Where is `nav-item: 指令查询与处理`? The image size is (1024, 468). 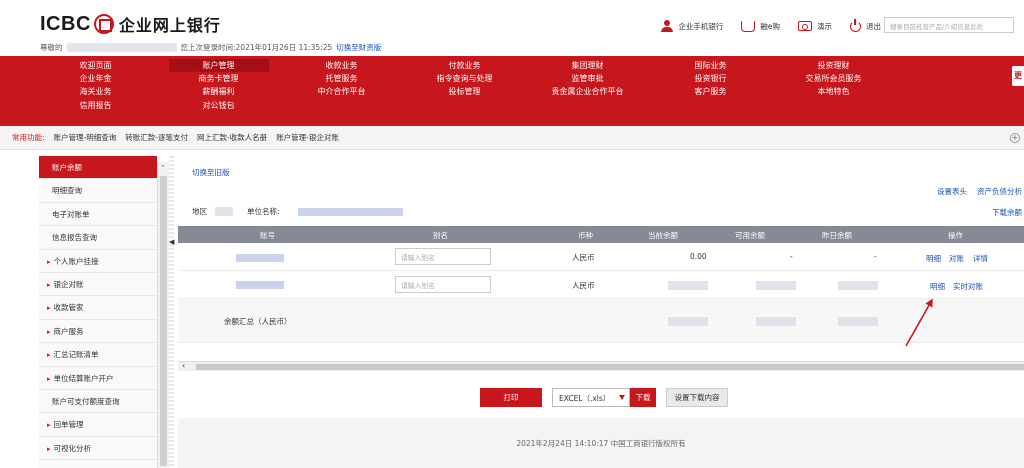
nav-item: 指令查询与处理 is located at coordinates (464, 78).